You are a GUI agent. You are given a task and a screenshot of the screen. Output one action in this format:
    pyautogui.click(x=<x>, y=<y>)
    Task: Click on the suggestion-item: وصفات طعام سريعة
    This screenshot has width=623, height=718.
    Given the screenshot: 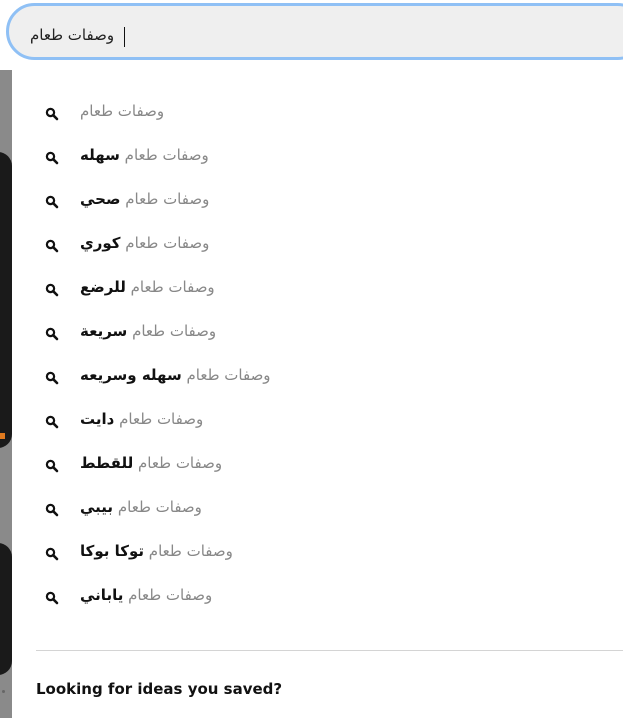 What is the action you would take?
    pyautogui.click(x=317, y=333)
    